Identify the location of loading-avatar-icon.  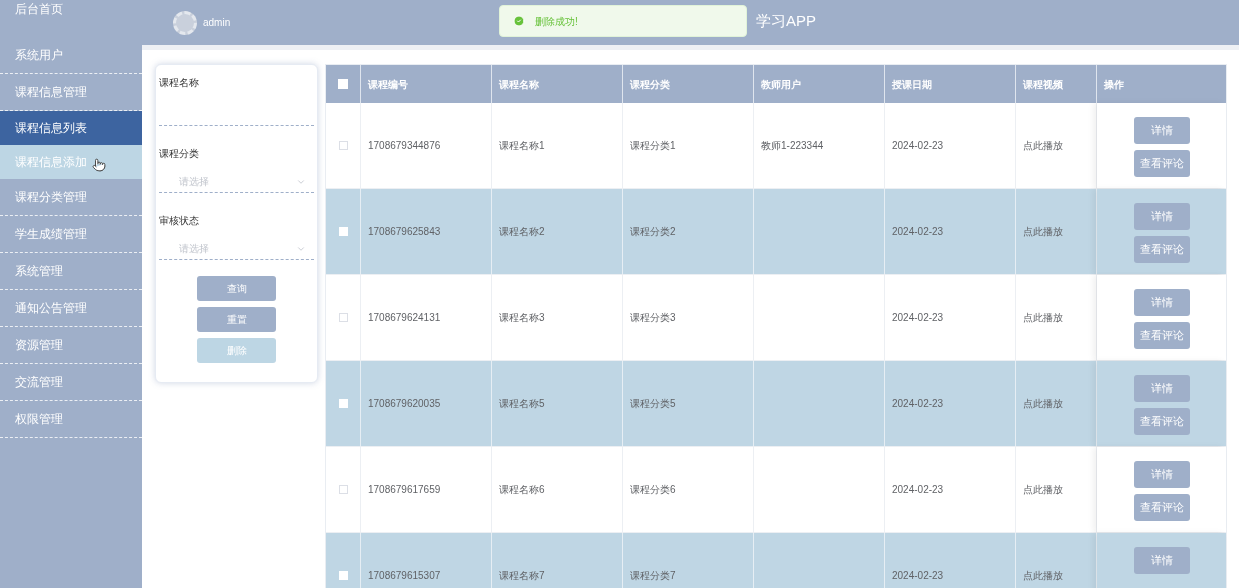
(185, 22).